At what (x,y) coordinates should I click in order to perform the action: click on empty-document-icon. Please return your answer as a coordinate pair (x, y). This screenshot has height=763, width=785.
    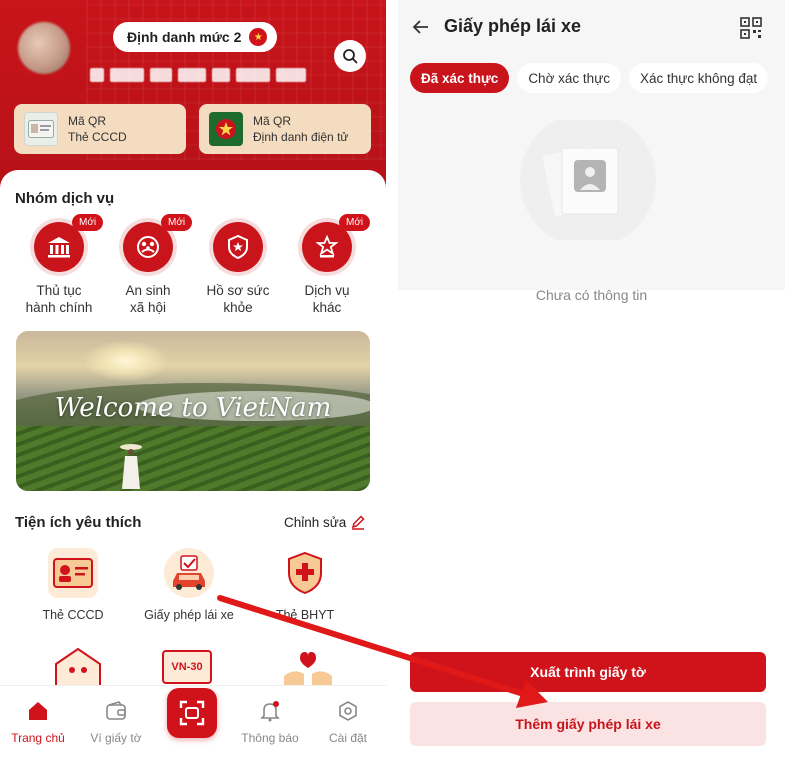
    Looking at the image, I should click on (588, 180).